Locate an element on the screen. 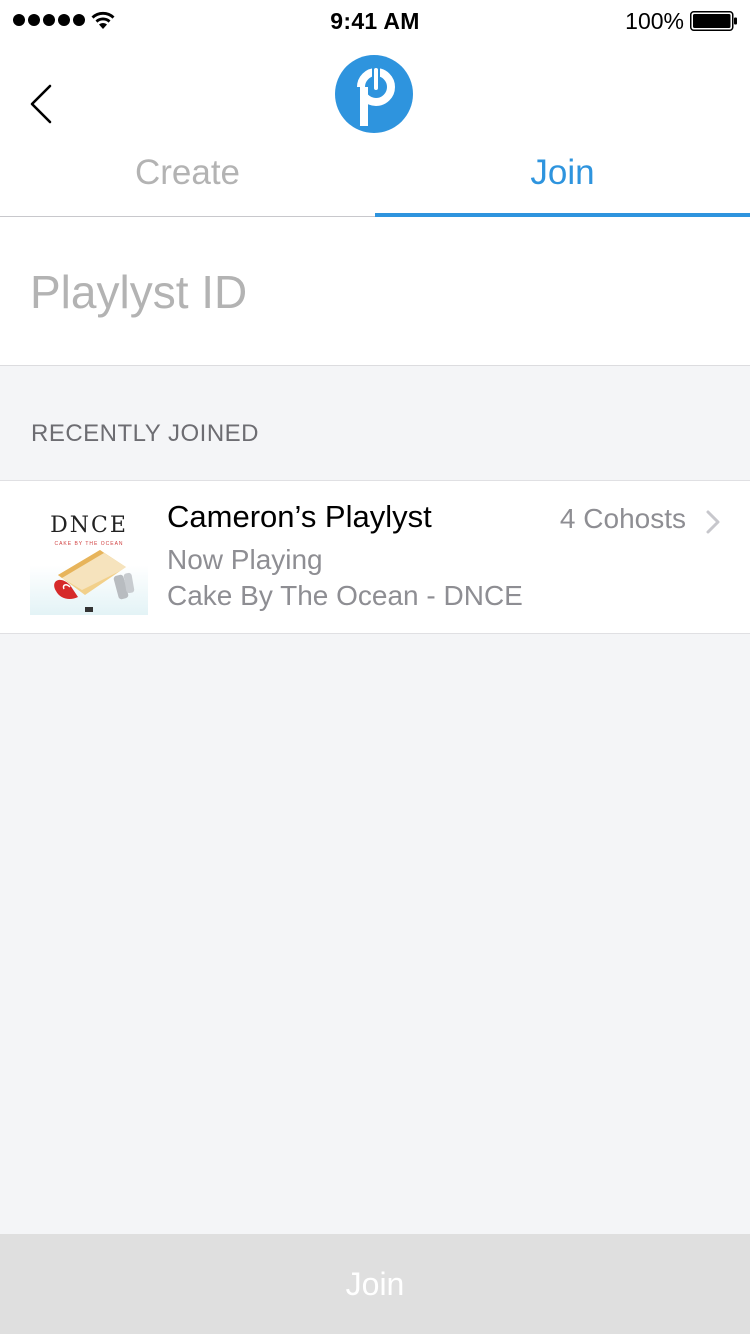 This screenshot has height=1334, width=750. tab-join: Join is located at coordinates (562, 183).